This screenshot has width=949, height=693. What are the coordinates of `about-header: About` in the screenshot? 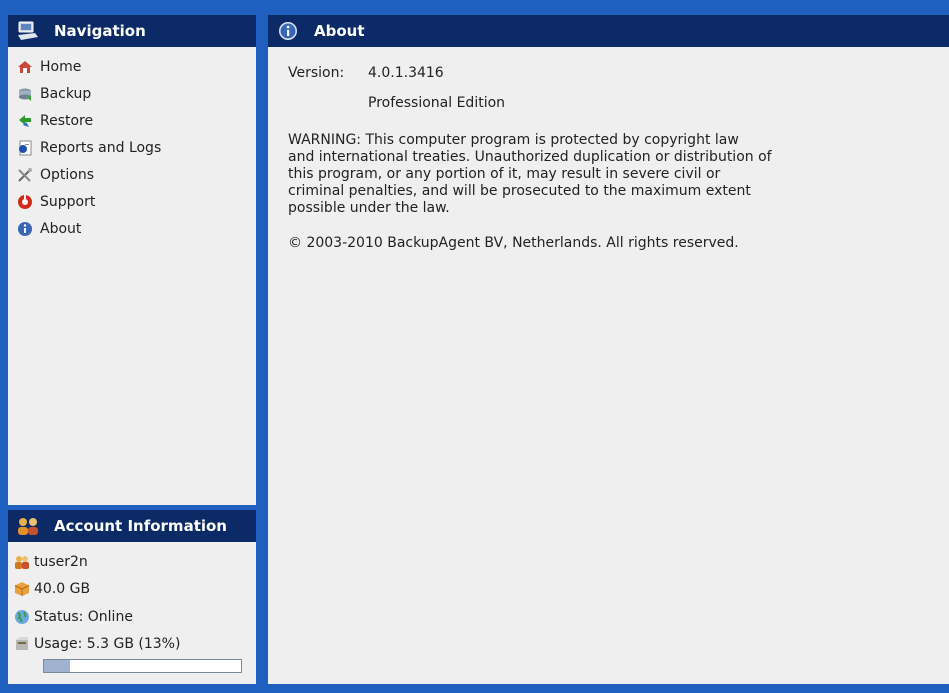 It's located at (608, 31).